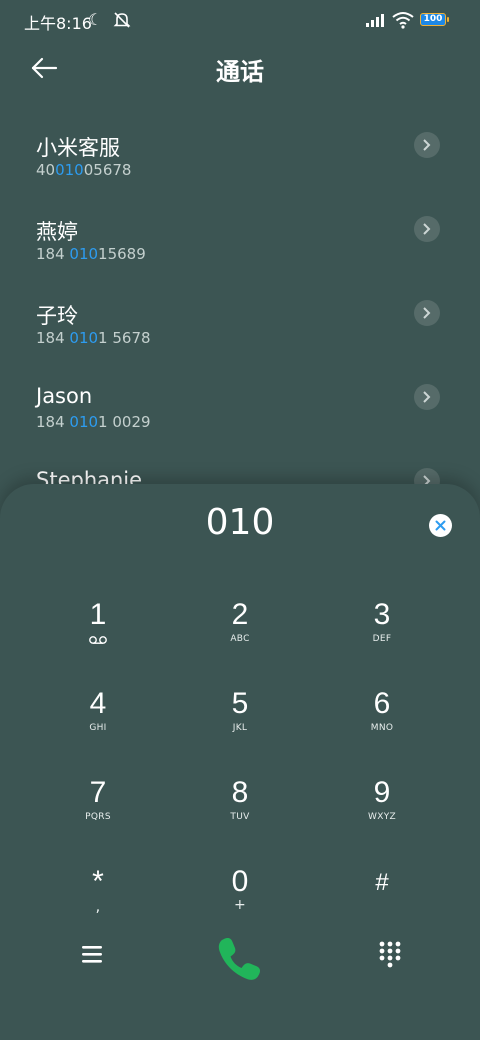  Describe the element at coordinates (390, 954) in the screenshot. I see `dialpad-grid-icon` at that location.